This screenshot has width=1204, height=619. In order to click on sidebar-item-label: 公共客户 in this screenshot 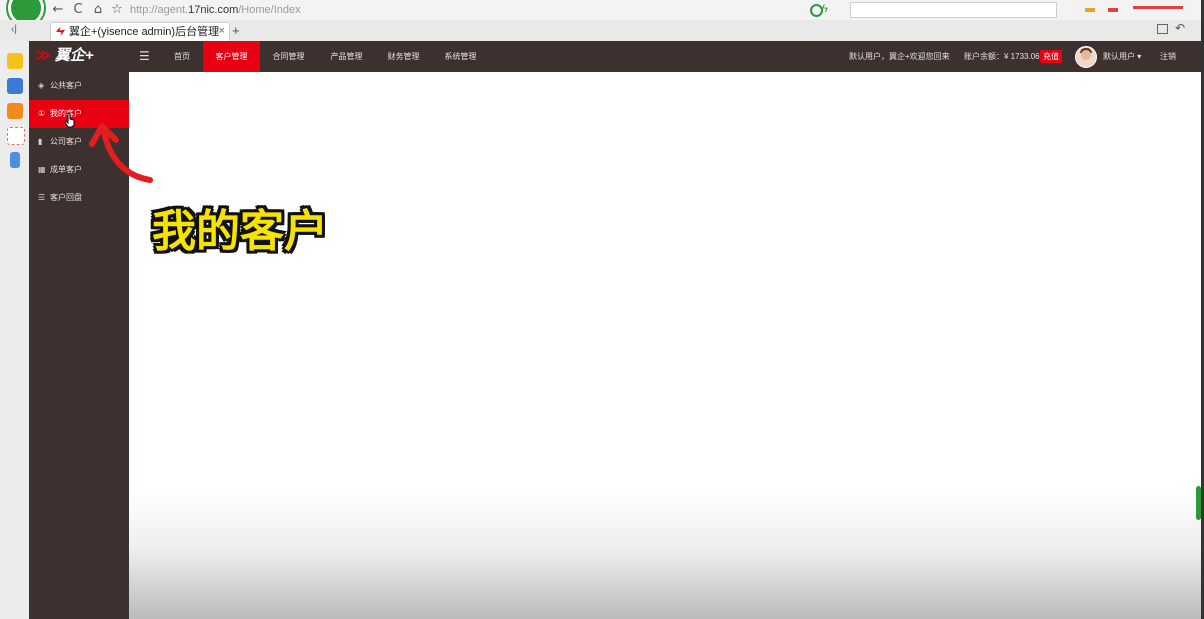, I will do `click(66, 85)`.